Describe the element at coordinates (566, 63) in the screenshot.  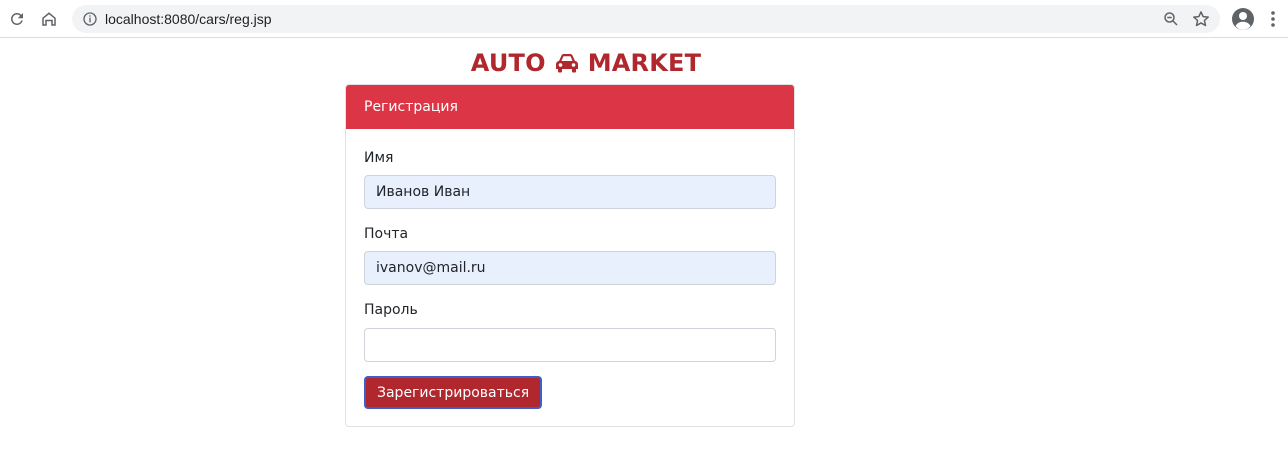
I see `car-icon` at that location.